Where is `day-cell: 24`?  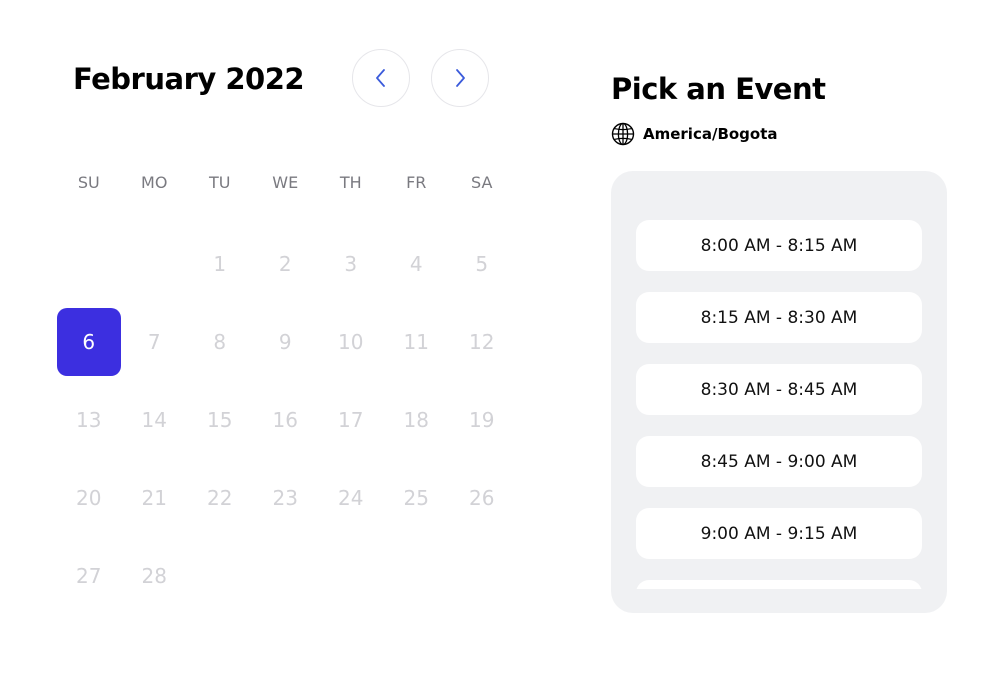 day-cell: 24 is located at coordinates (351, 498).